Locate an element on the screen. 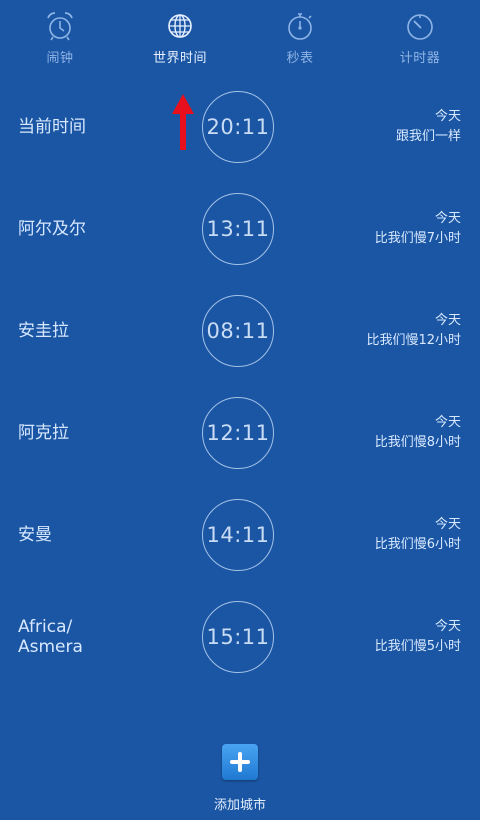 The width and height of the screenshot is (480, 820). clock-time: 08:11 is located at coordinates (238, 331).